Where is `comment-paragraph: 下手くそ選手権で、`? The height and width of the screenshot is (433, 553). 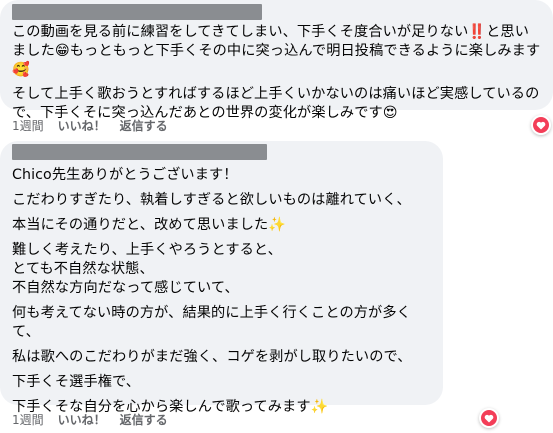
comment-paragraph: 下手くそ選手権で、 is located at coordinates (76, 382).